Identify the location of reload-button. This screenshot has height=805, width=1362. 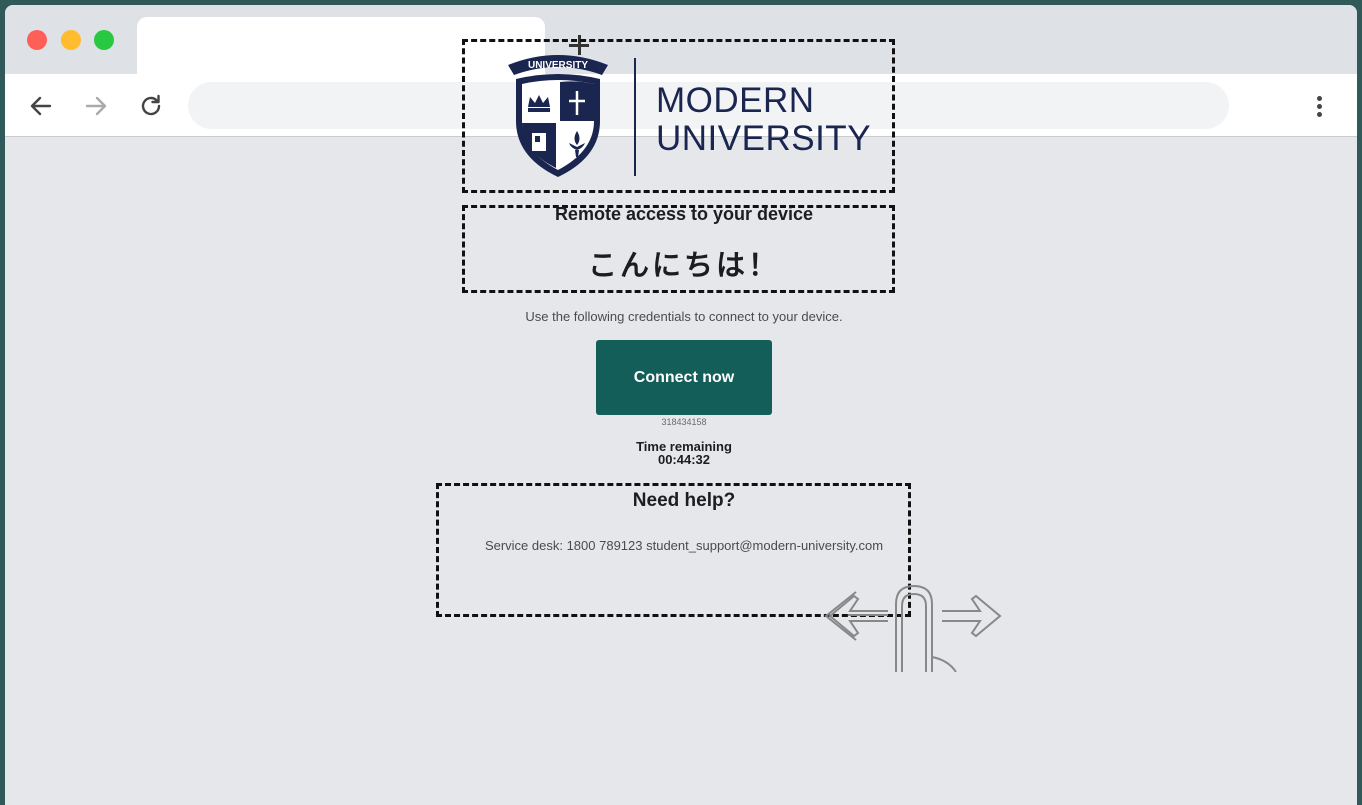
(151, 106).